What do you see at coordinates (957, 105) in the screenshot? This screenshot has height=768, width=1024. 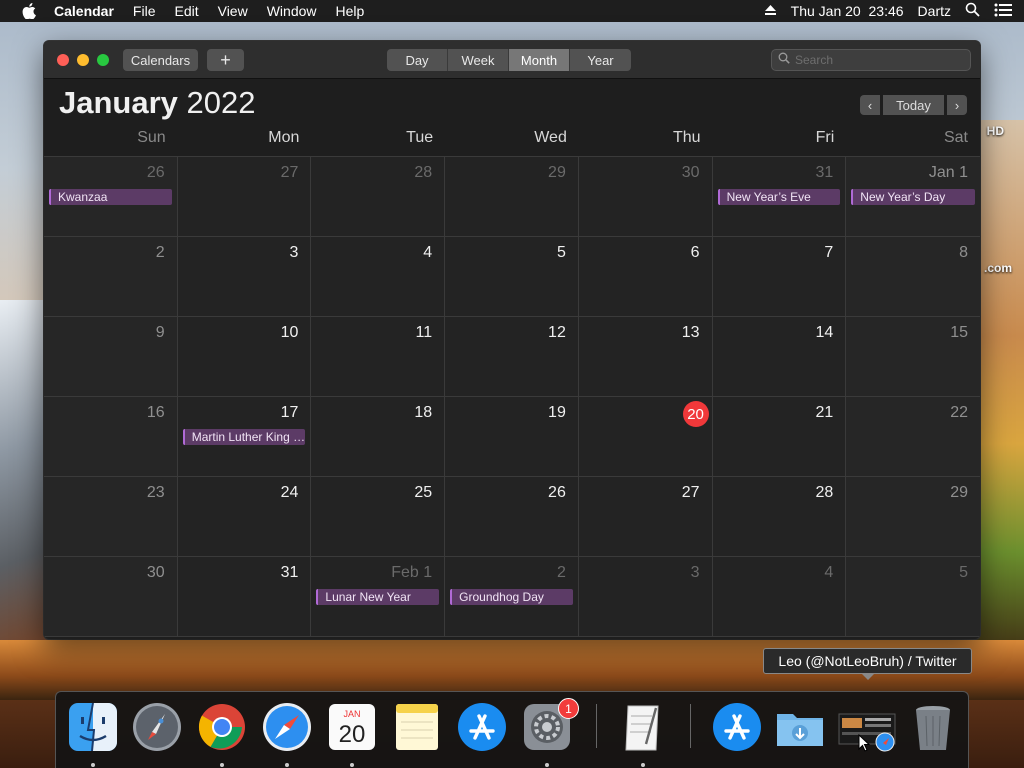 I see `next-month-button: ›` at bounding box center [957, 105].